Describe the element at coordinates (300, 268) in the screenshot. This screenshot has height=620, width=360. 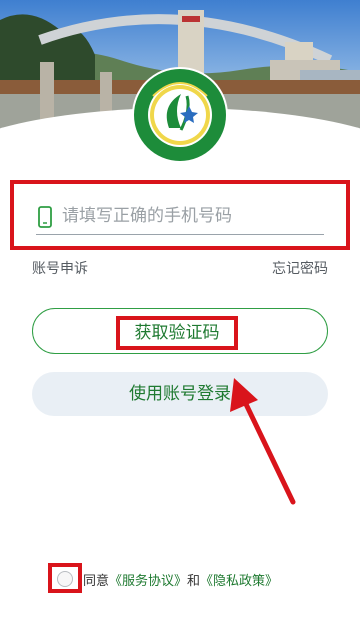
I see `forgot-password-link: 忘记密码` at that location.